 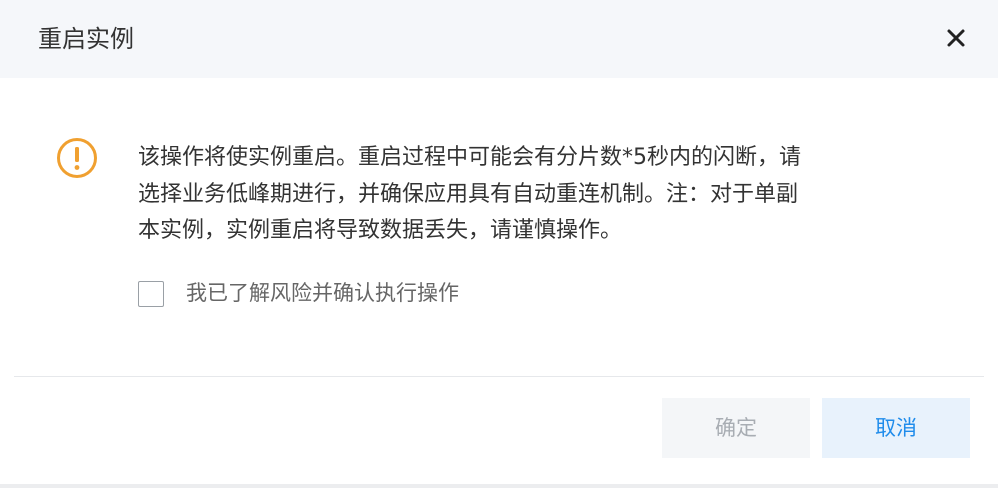 I want to click on exclamation-circle-icon, so click(x=77, y=158).